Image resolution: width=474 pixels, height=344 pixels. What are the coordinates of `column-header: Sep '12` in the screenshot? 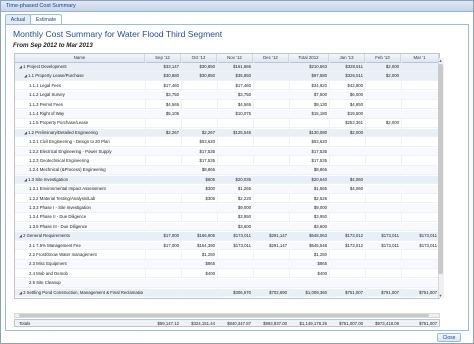 It's located at (163, 58).